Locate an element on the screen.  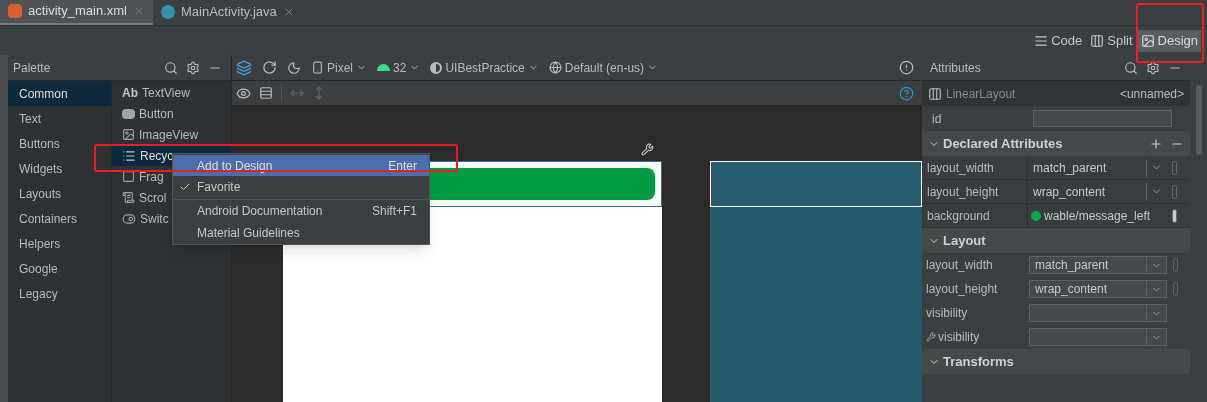
add-icon is located at coordinates (1156, 143).